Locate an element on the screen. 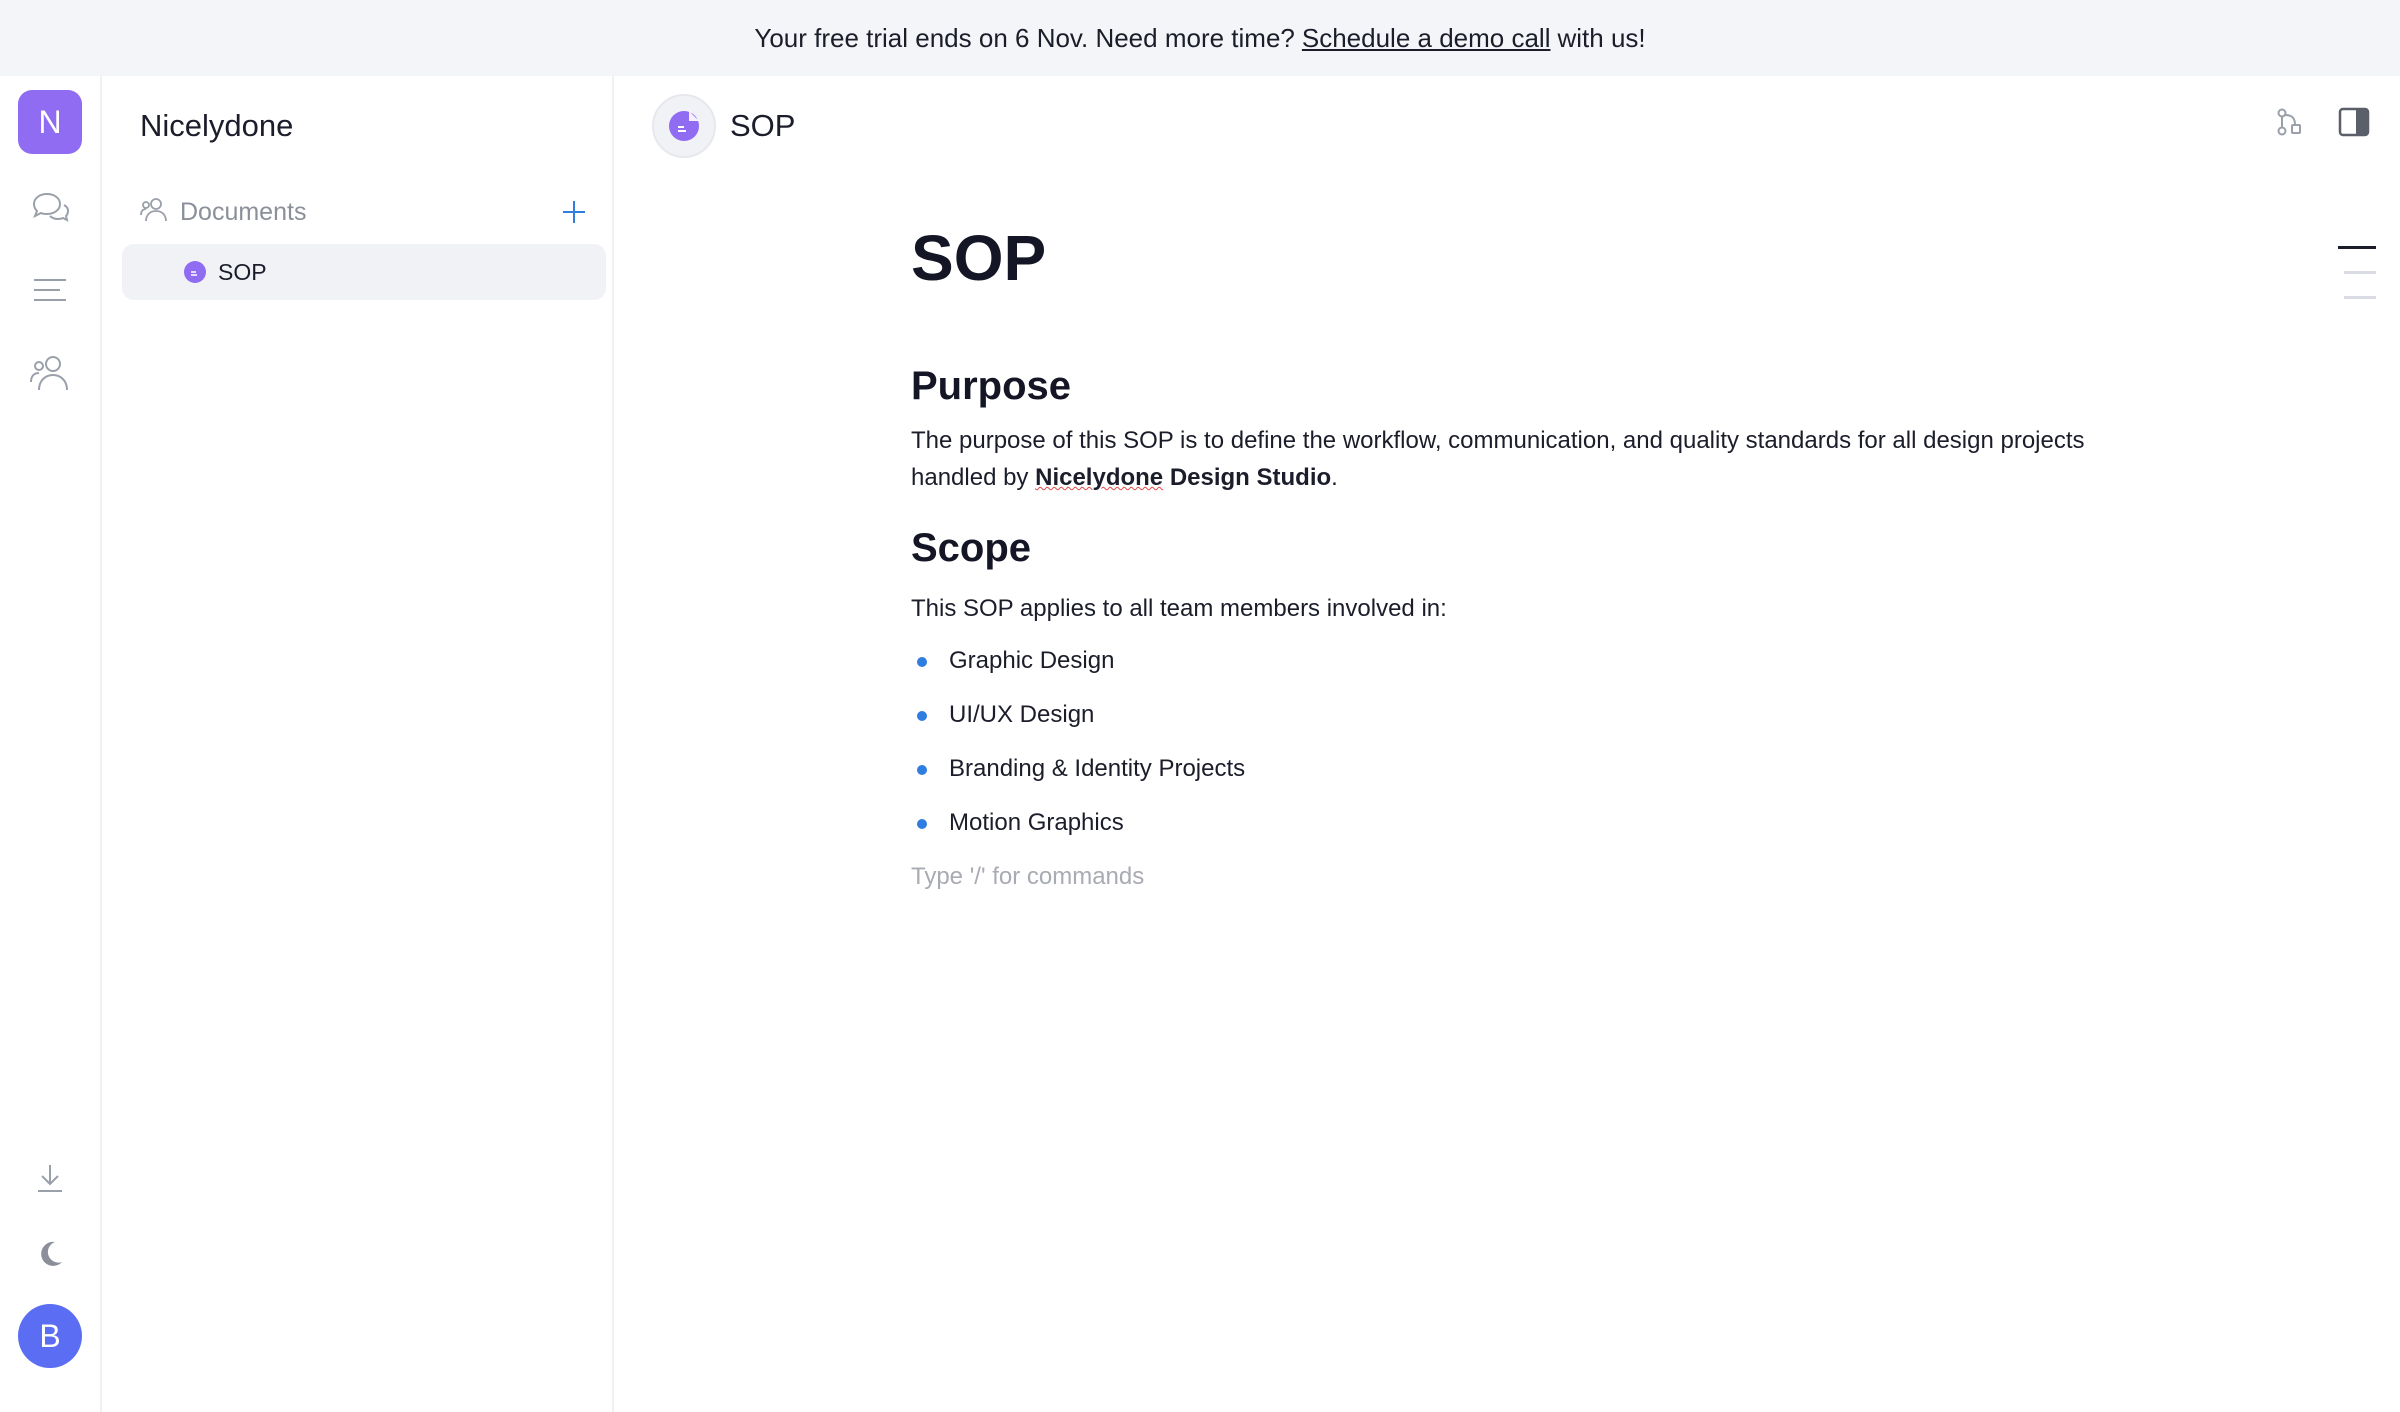  banner-suffix: with us! is located at coordinates (1601, 37).